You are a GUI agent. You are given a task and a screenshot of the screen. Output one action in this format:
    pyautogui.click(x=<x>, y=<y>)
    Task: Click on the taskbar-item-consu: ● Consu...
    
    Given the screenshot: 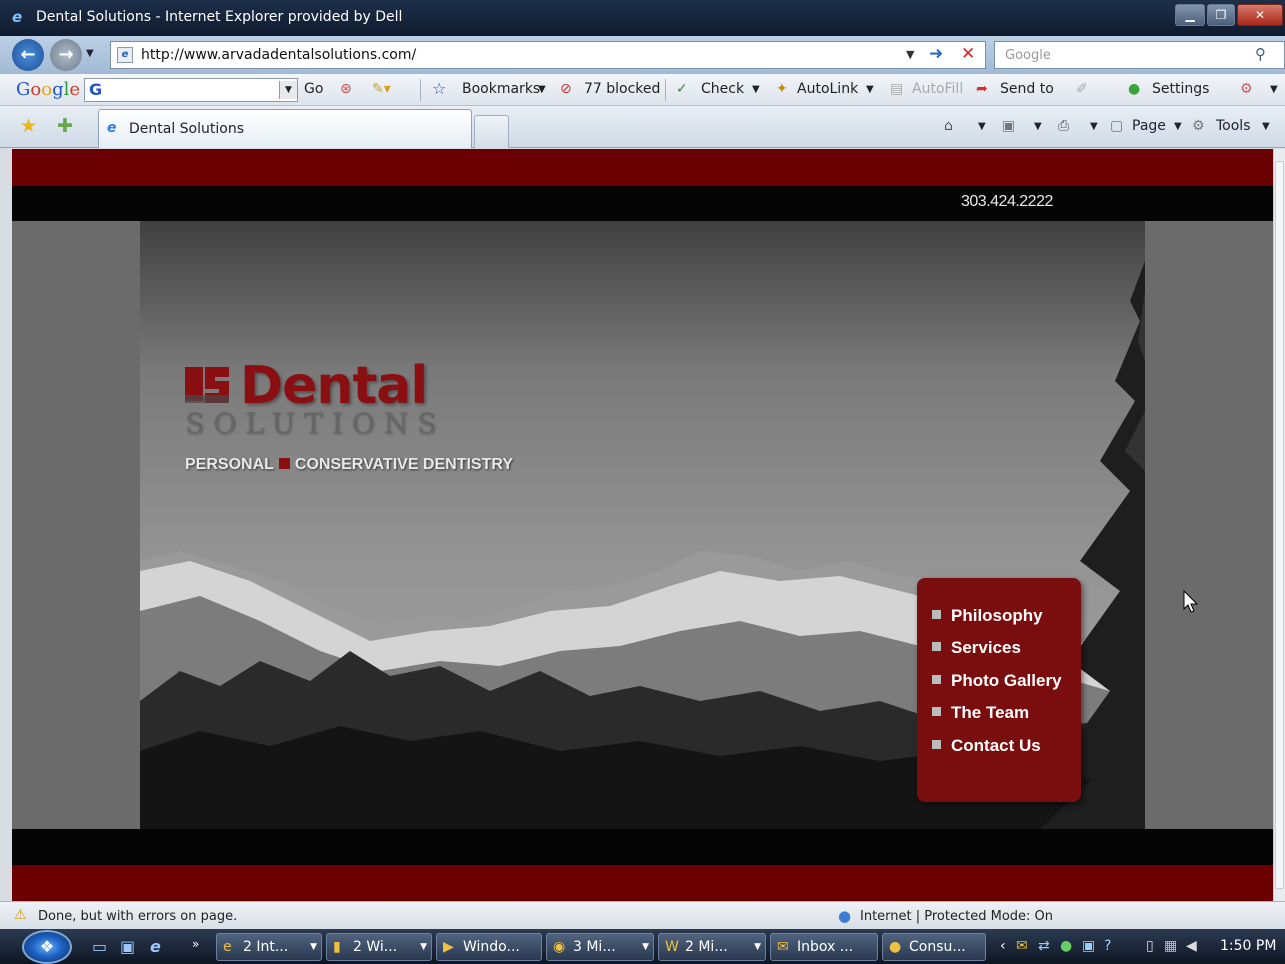 What is the action you would take?
    pyautogui.click(x=934, y=947)
    